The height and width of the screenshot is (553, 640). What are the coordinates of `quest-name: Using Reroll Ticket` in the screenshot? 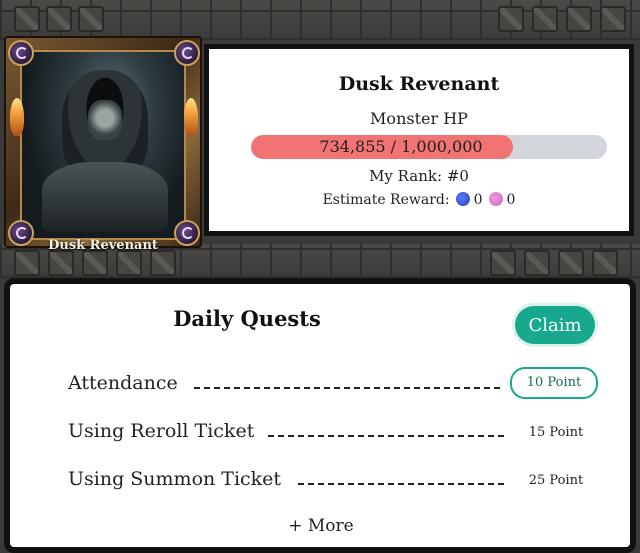 It's located at (161, 431).